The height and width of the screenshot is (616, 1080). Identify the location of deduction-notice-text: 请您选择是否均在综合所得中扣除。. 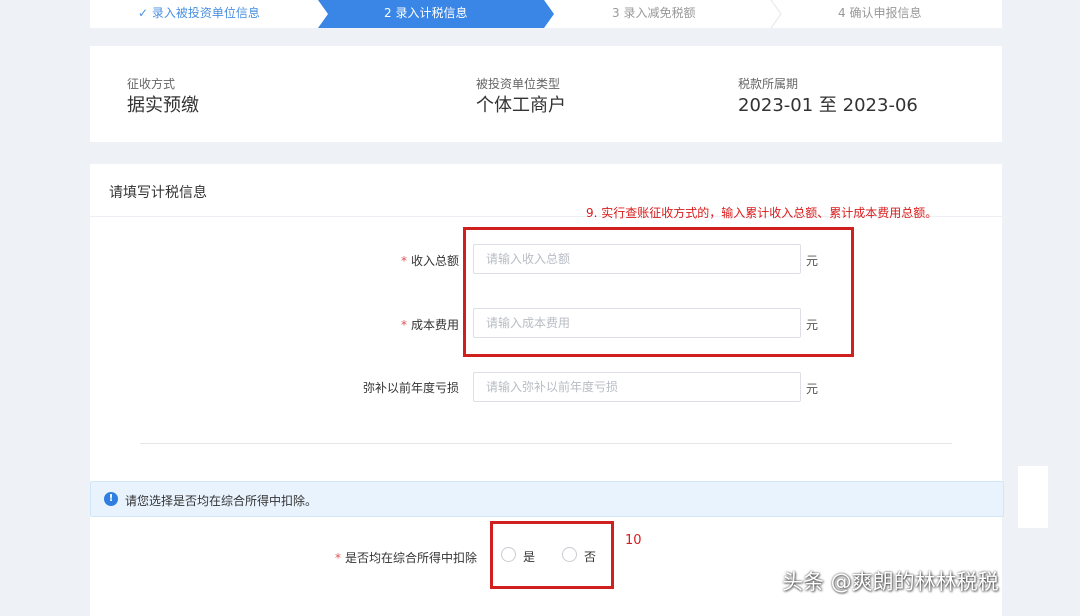
(221, 501).